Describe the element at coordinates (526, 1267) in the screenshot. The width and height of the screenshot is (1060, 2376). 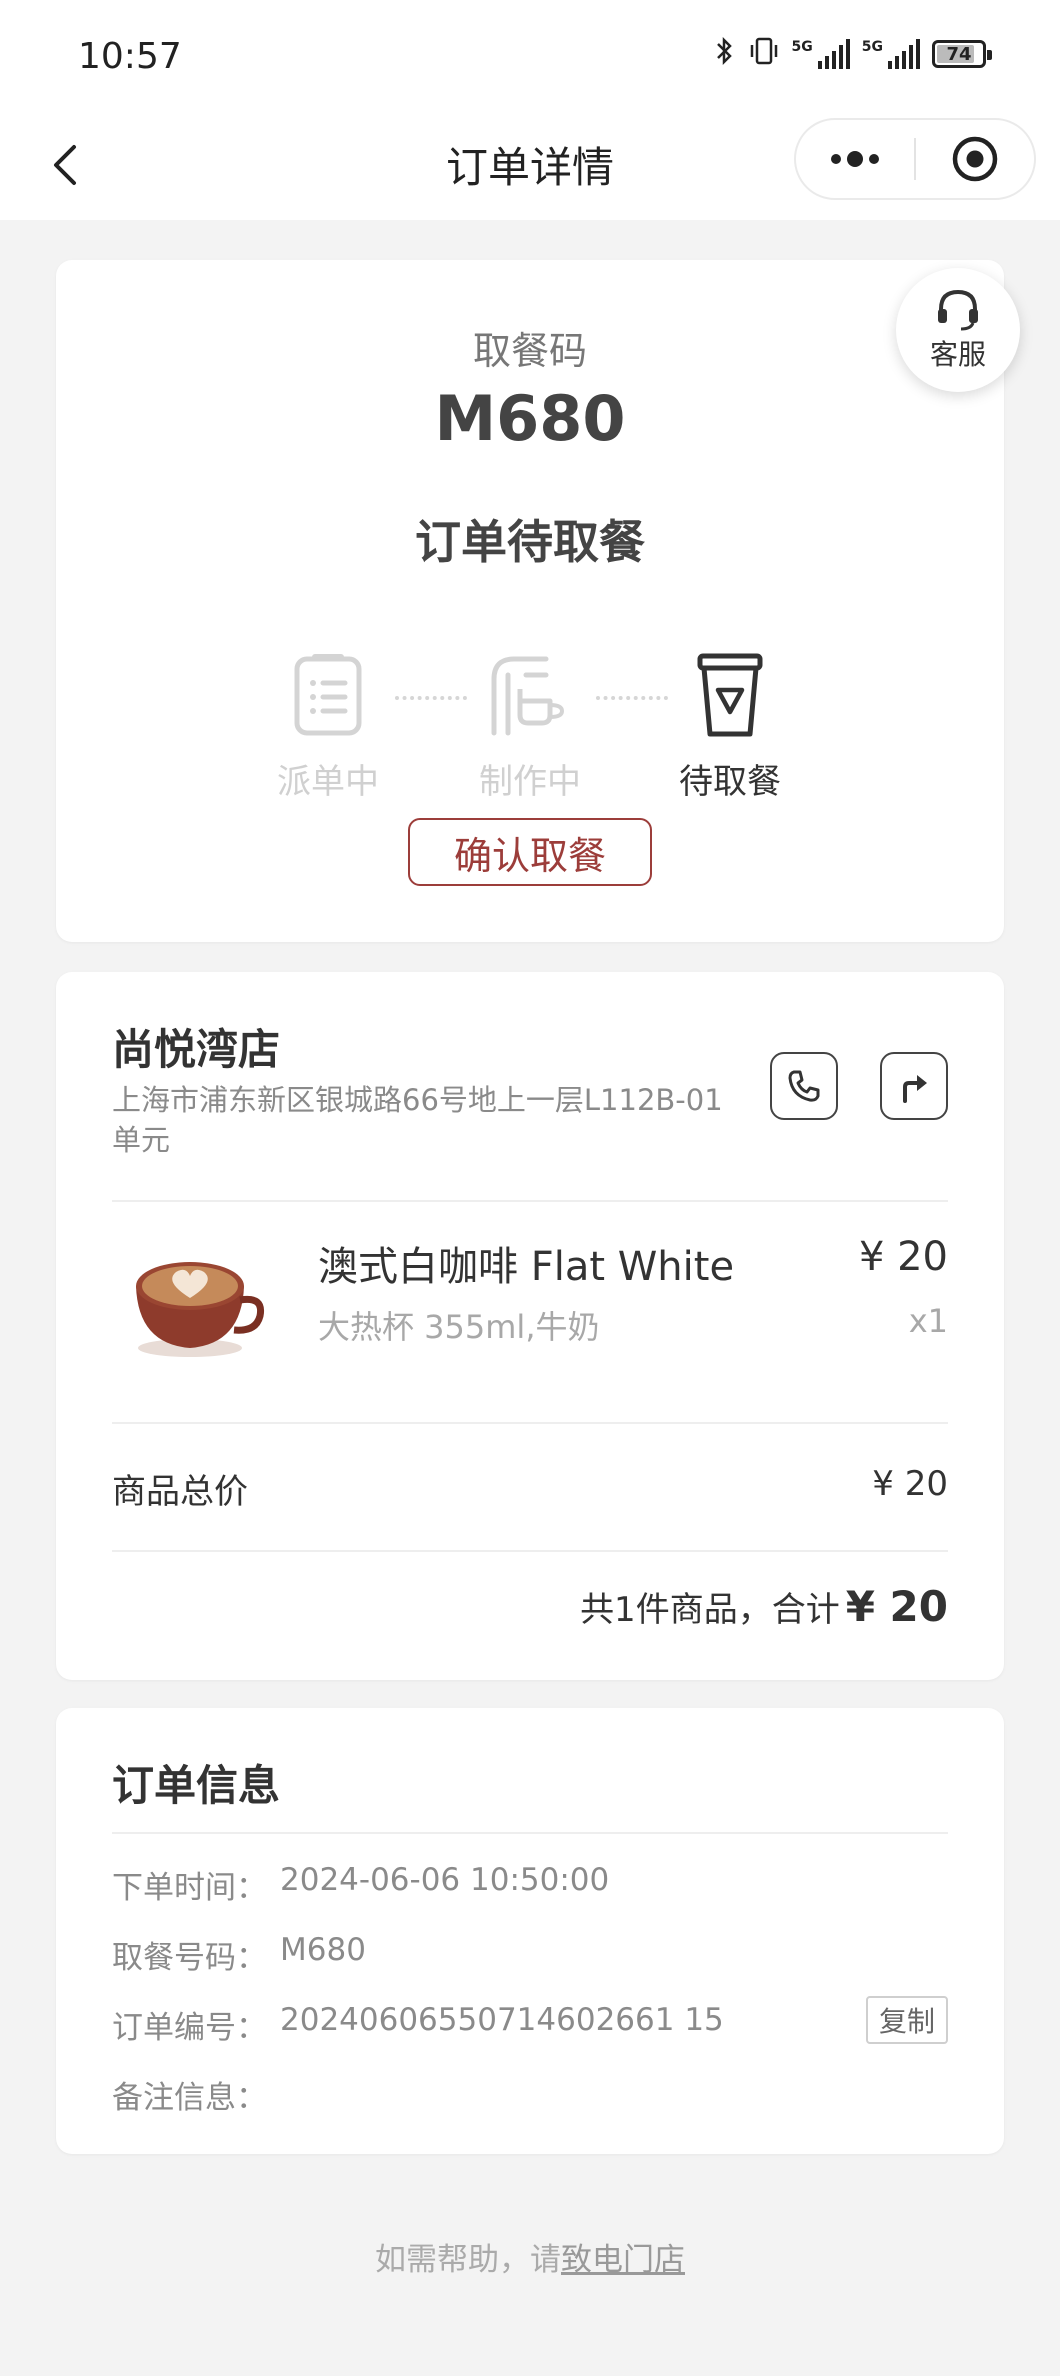
I see `product-name: 澳式白咖啡 Flat White` at that location.